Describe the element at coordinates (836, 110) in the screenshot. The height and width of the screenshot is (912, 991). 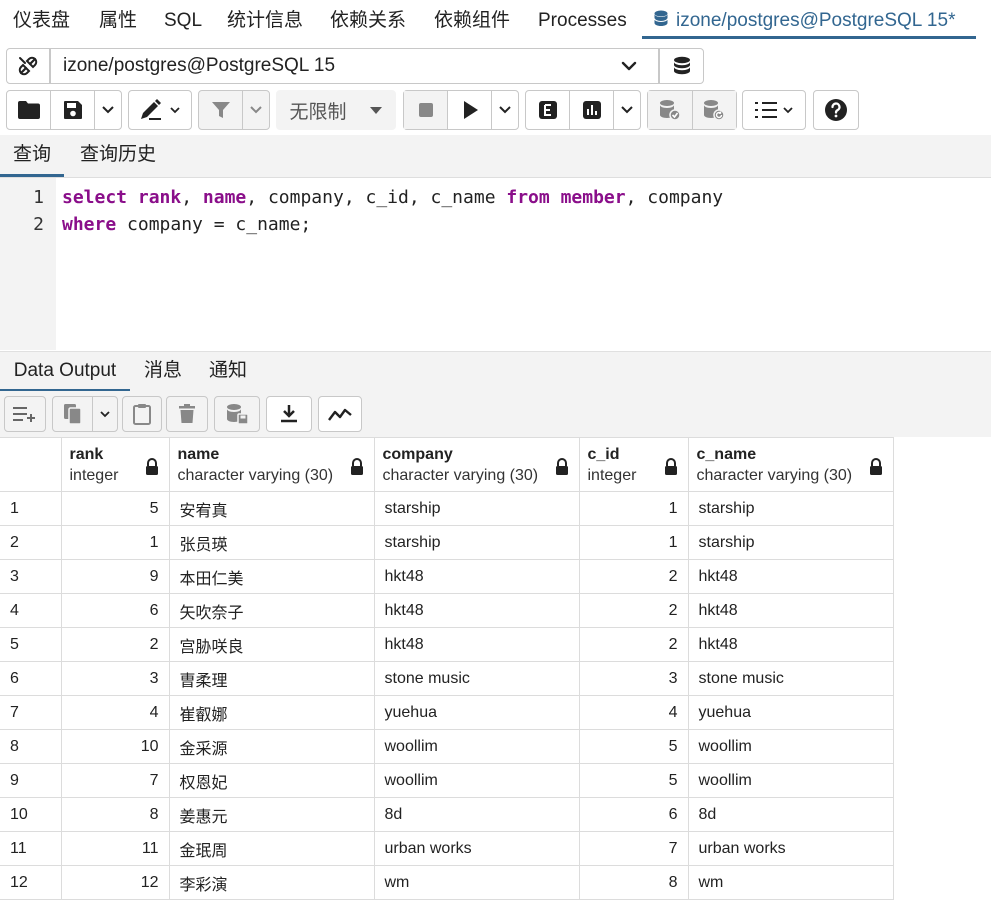
I see `help-button` at that location.